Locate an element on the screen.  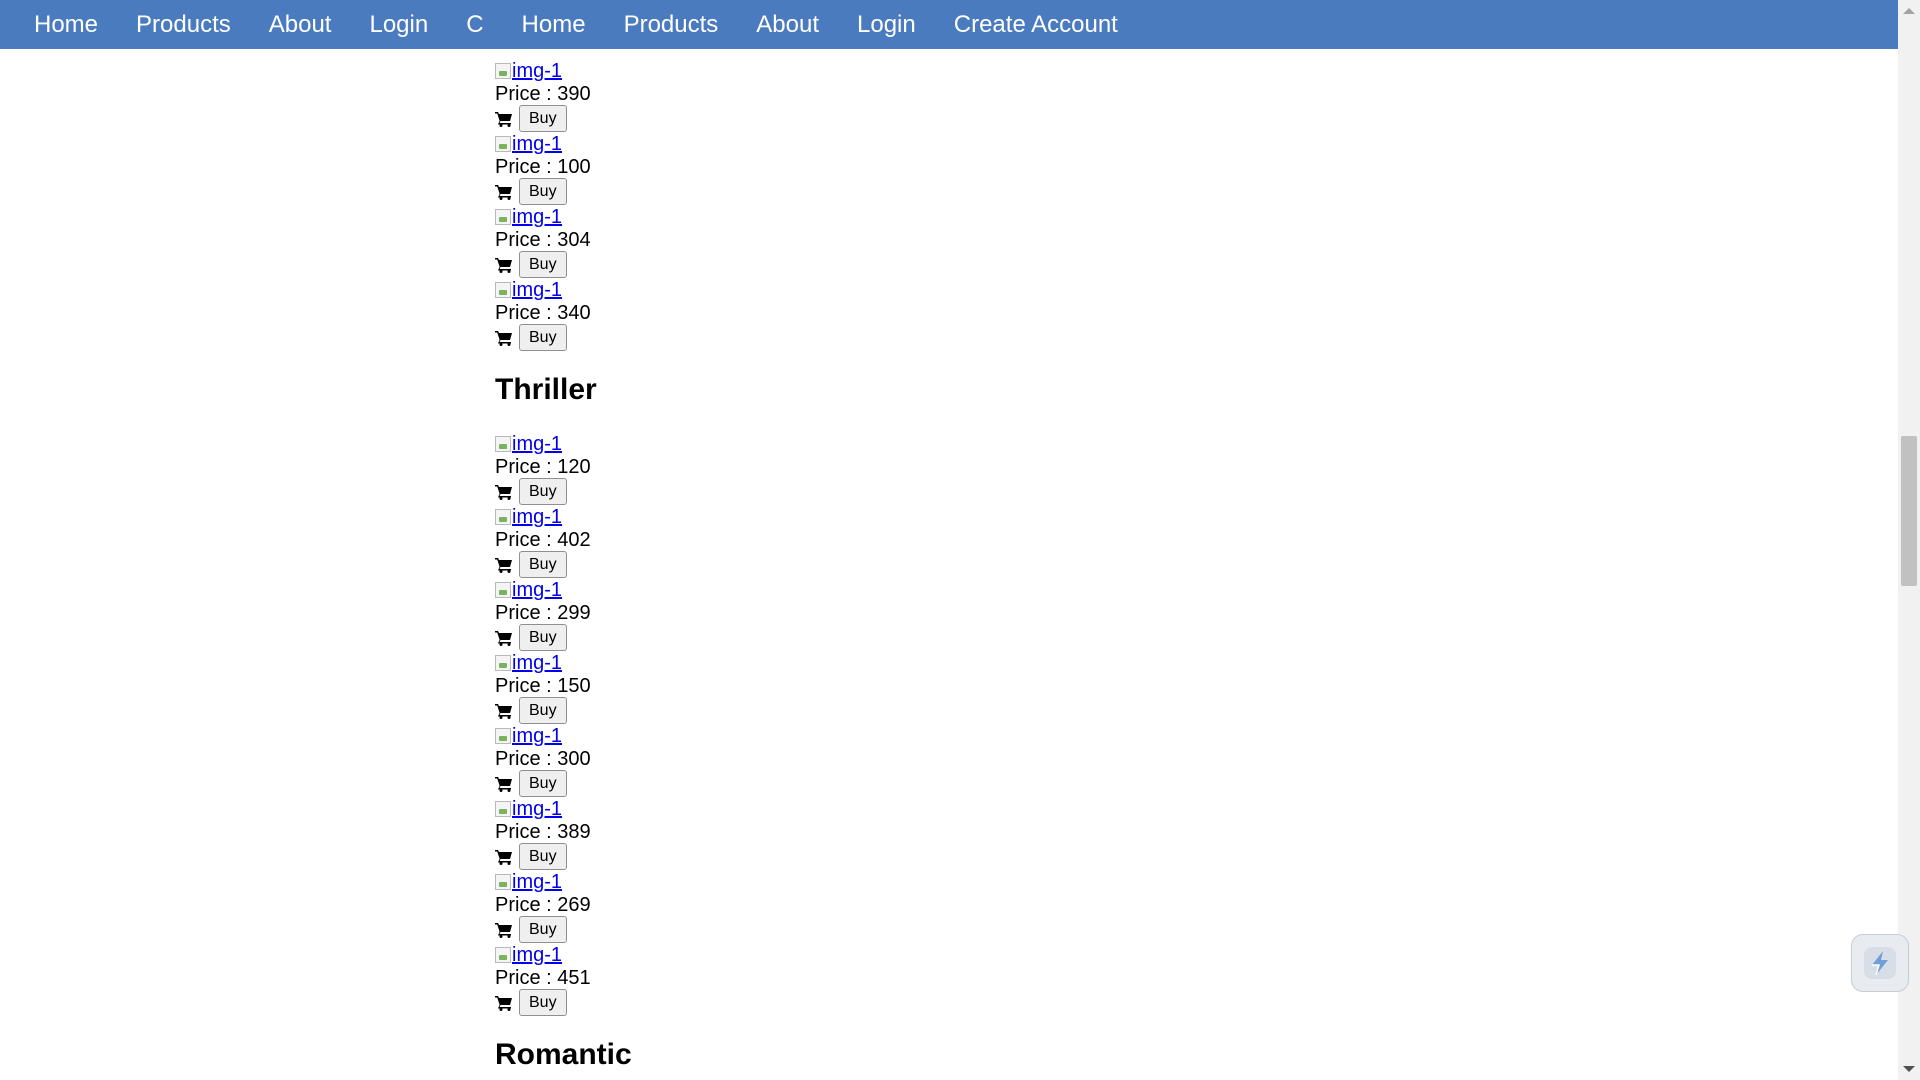
section-title-romantic: Romantic is located at coordinates (563, 1054).